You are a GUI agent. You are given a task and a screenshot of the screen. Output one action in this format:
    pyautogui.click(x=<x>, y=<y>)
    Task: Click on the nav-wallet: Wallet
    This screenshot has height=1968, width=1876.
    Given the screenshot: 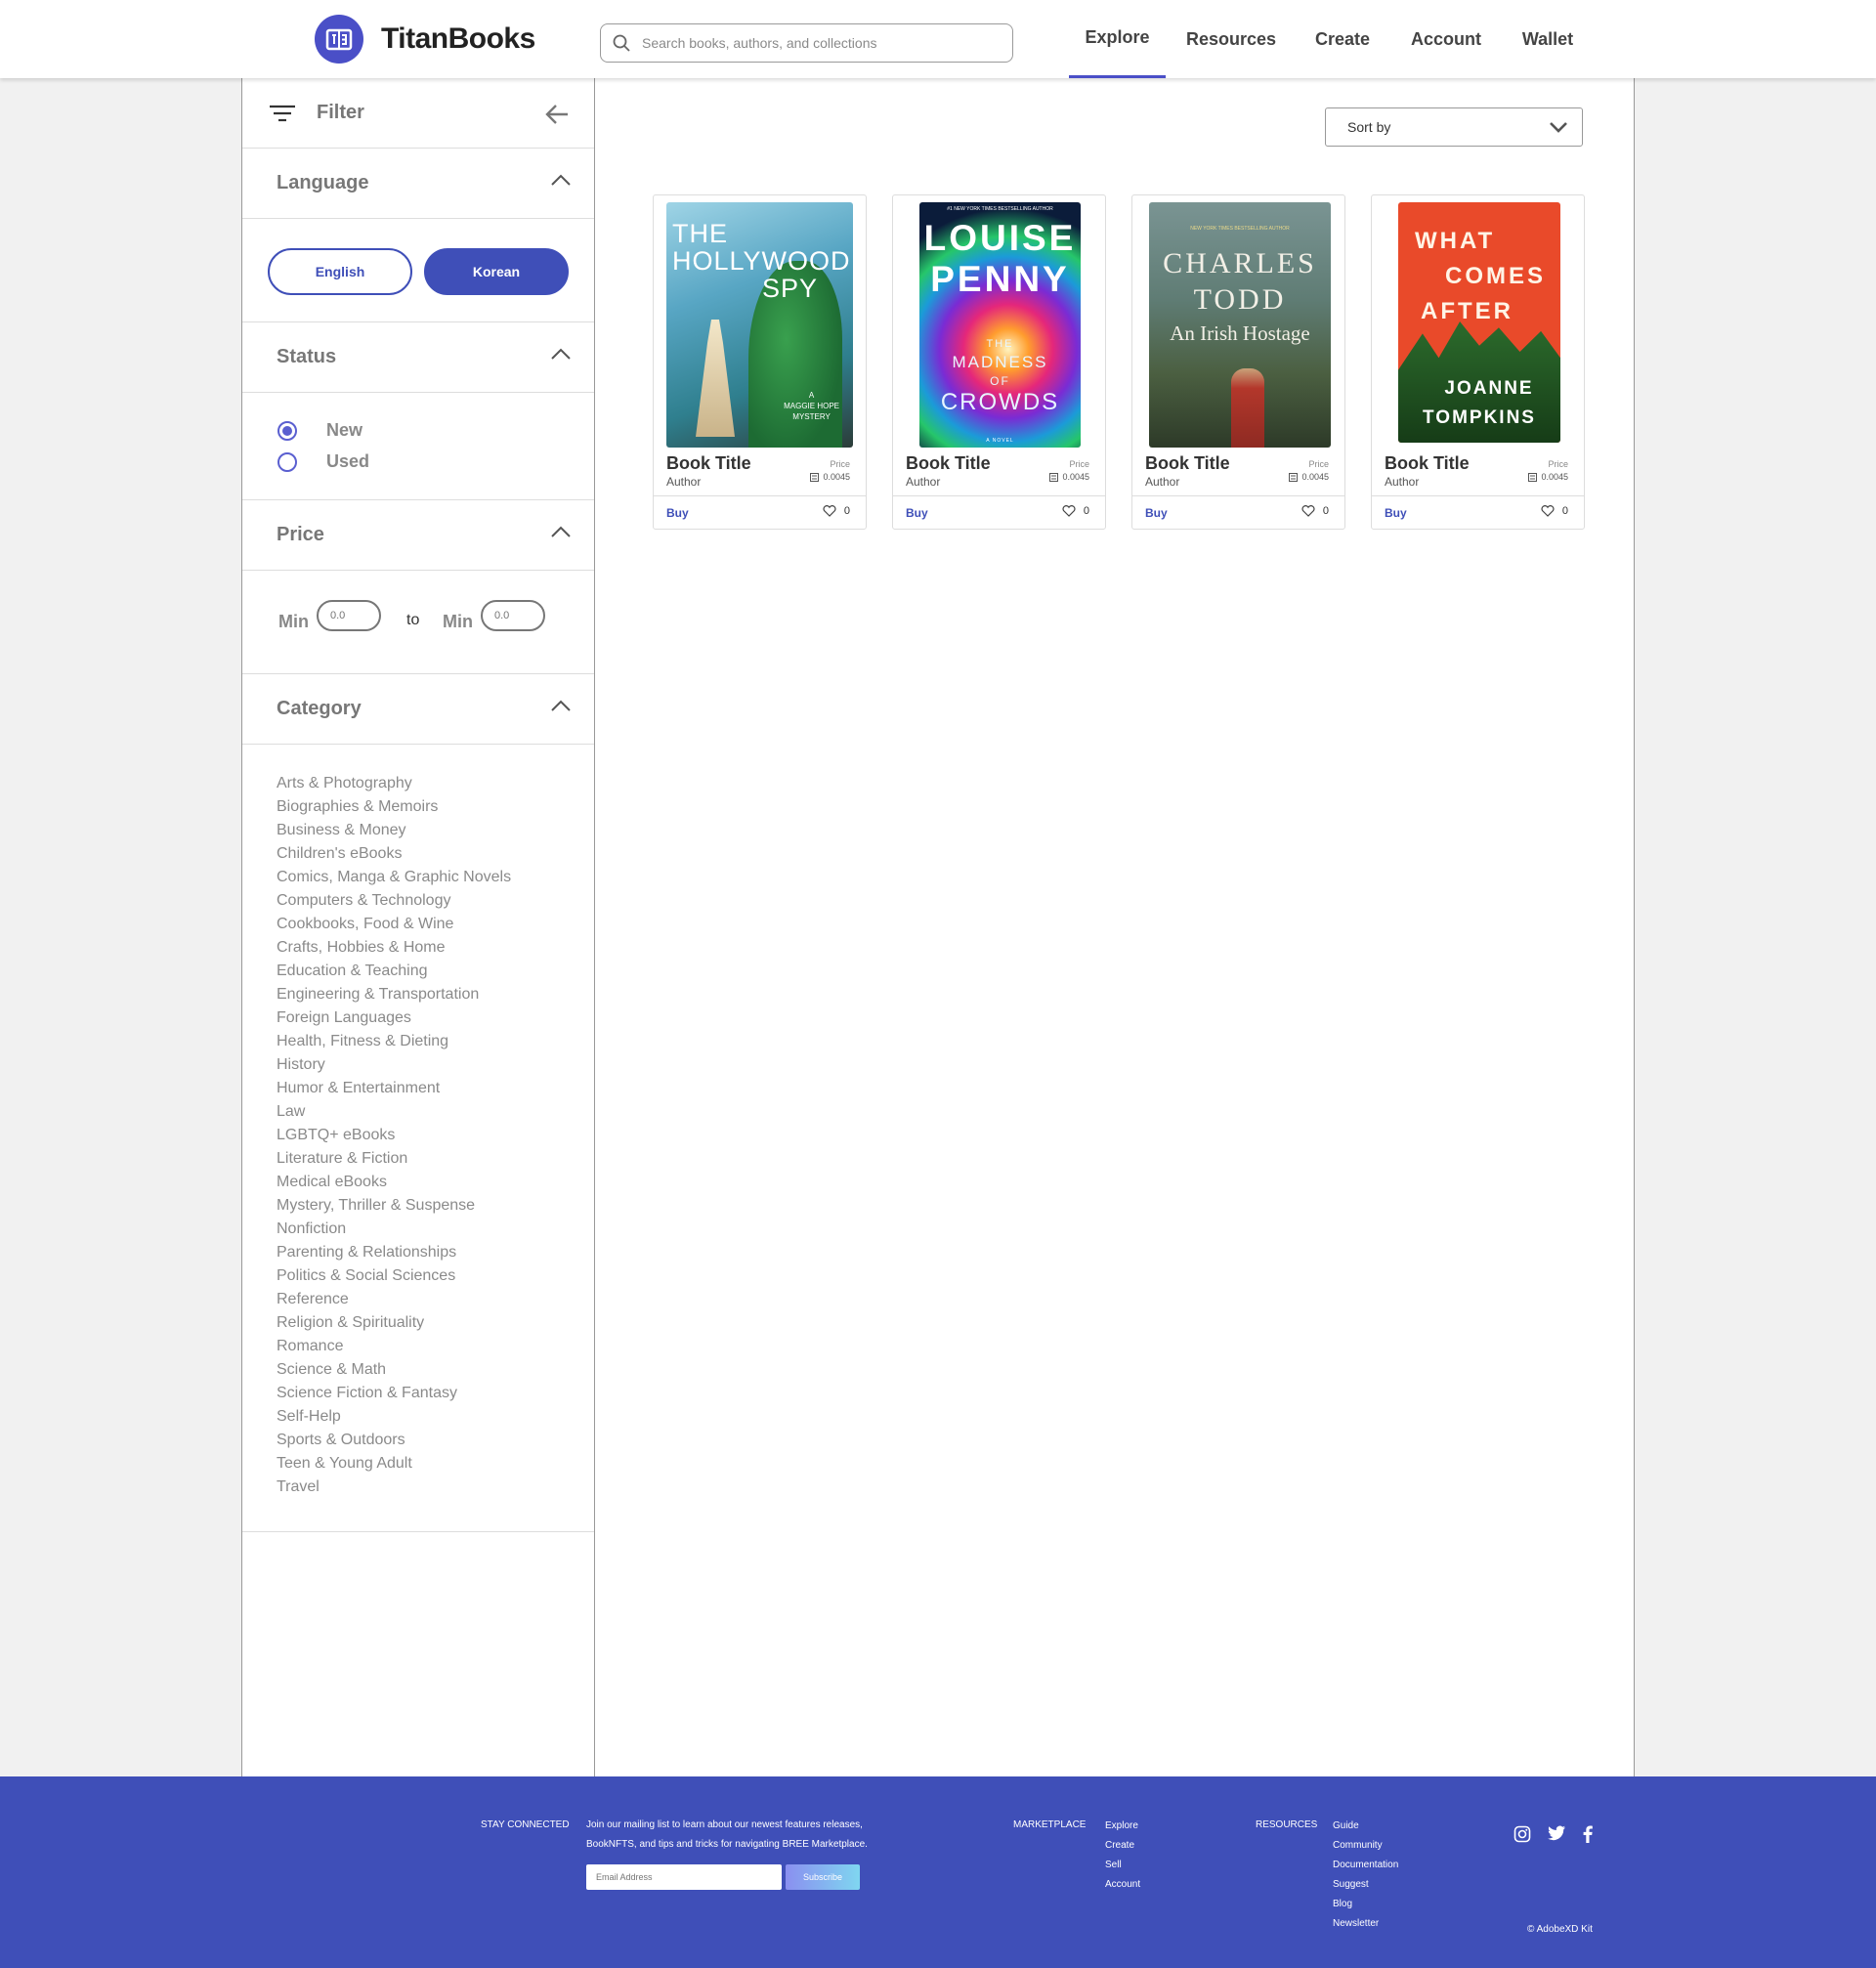 What is the action you would take?
    pyautogui.click(x=1548, y=39)
    